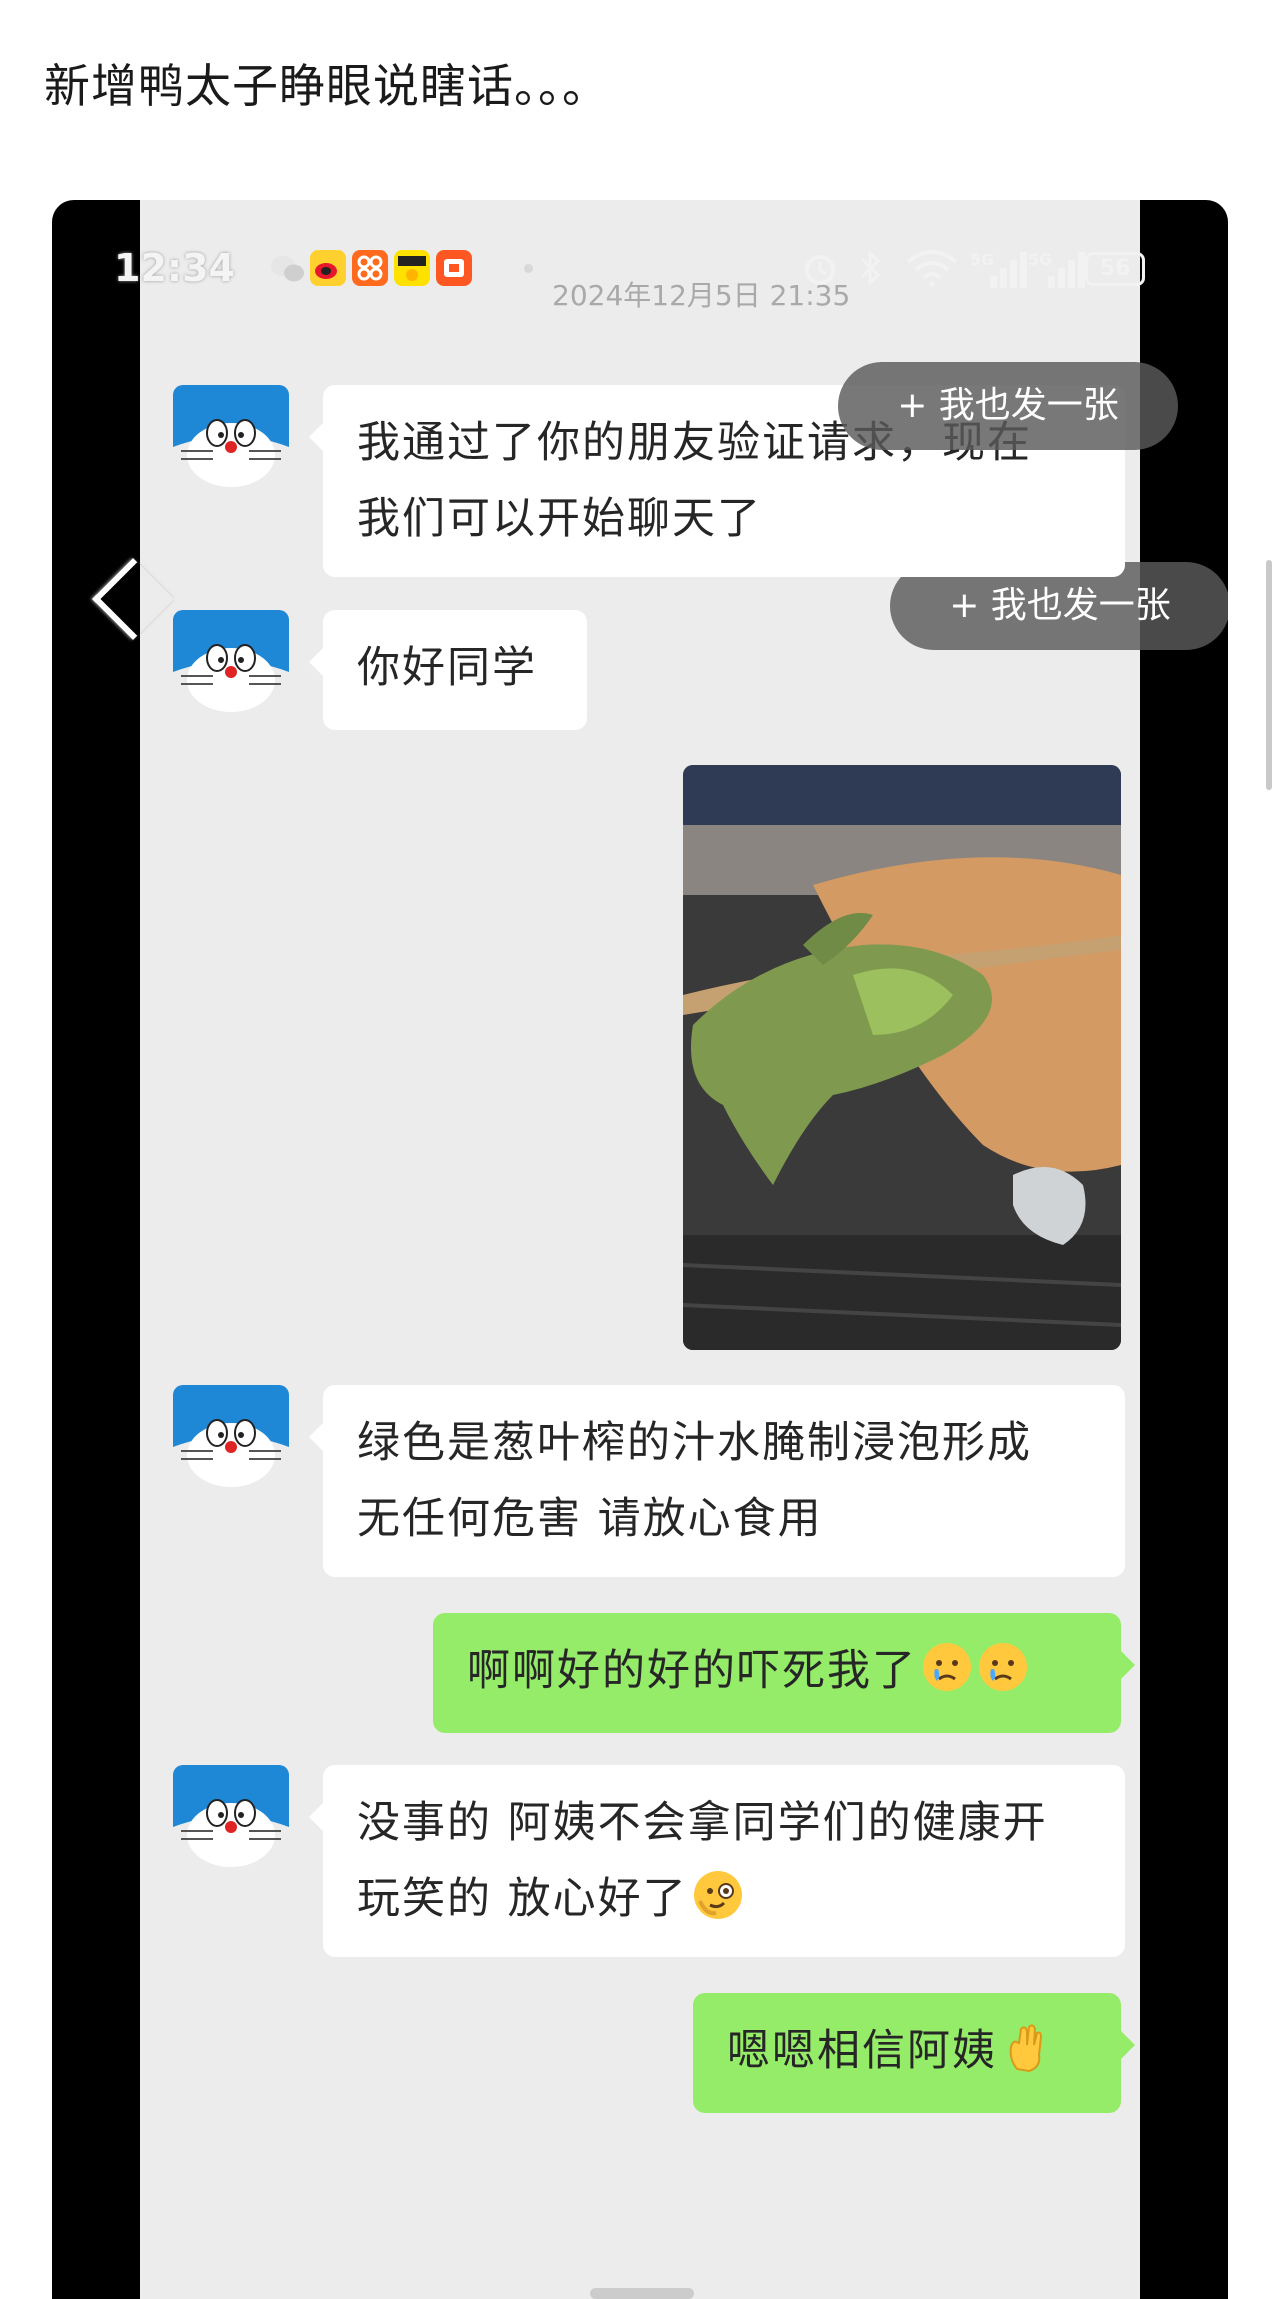 Image resolution: width=1284 pixels, height=2299 pixels. Describe the element at coordinates (326, 86) in the screenshot. I see `post-title: 新增鸭太子睁眼说瞎话。。。` at that location.